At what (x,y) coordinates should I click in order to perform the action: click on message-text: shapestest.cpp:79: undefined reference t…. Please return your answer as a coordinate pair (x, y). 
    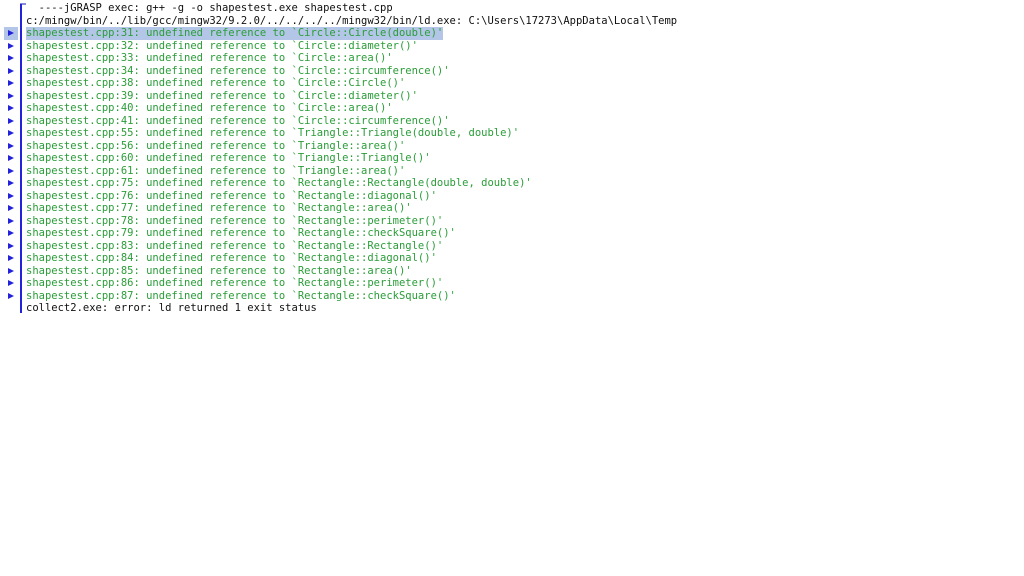
    Looking at the image, I should click on (241, 233).